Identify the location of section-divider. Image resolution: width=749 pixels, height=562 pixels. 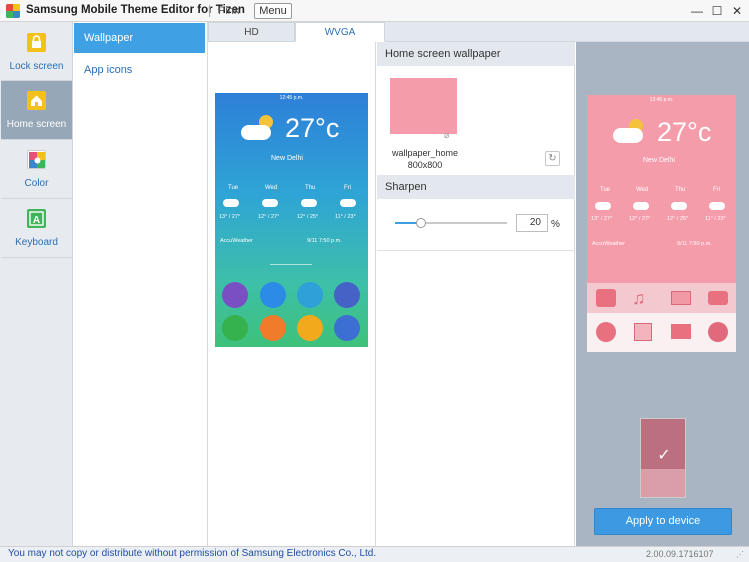
(476, 250).